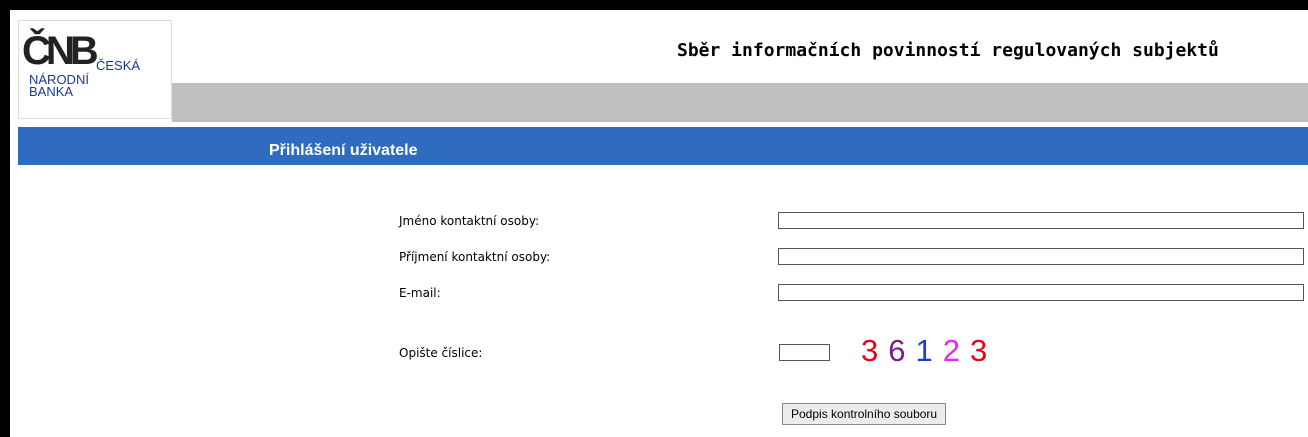 The image size is (1308, 437). What do you see at coordinates (951, 350) in the screenshot?
I see `captcha-digit: 2` at bounding box center [951, 350].